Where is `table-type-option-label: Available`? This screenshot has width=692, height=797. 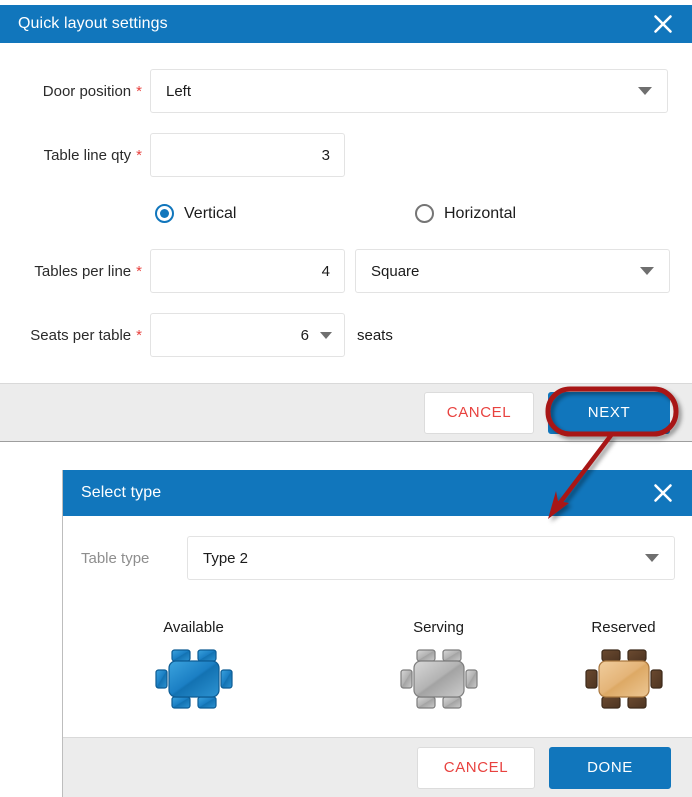 table-type-option-label: Available is located at coordinates (193, 627).